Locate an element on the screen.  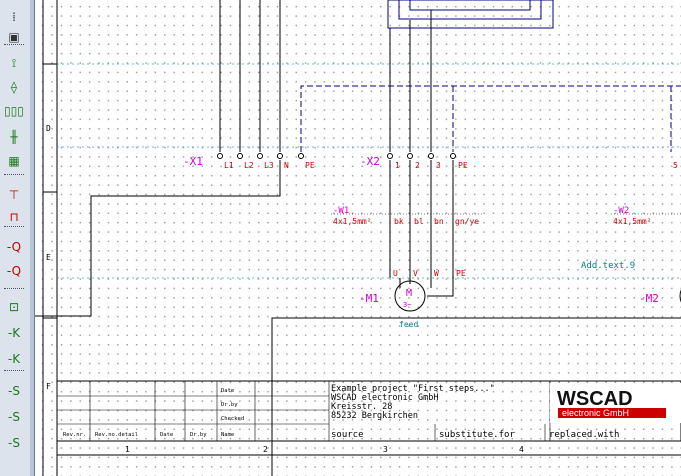
multi-switch-icon: ⟟ is located at coordinates (14, 63).